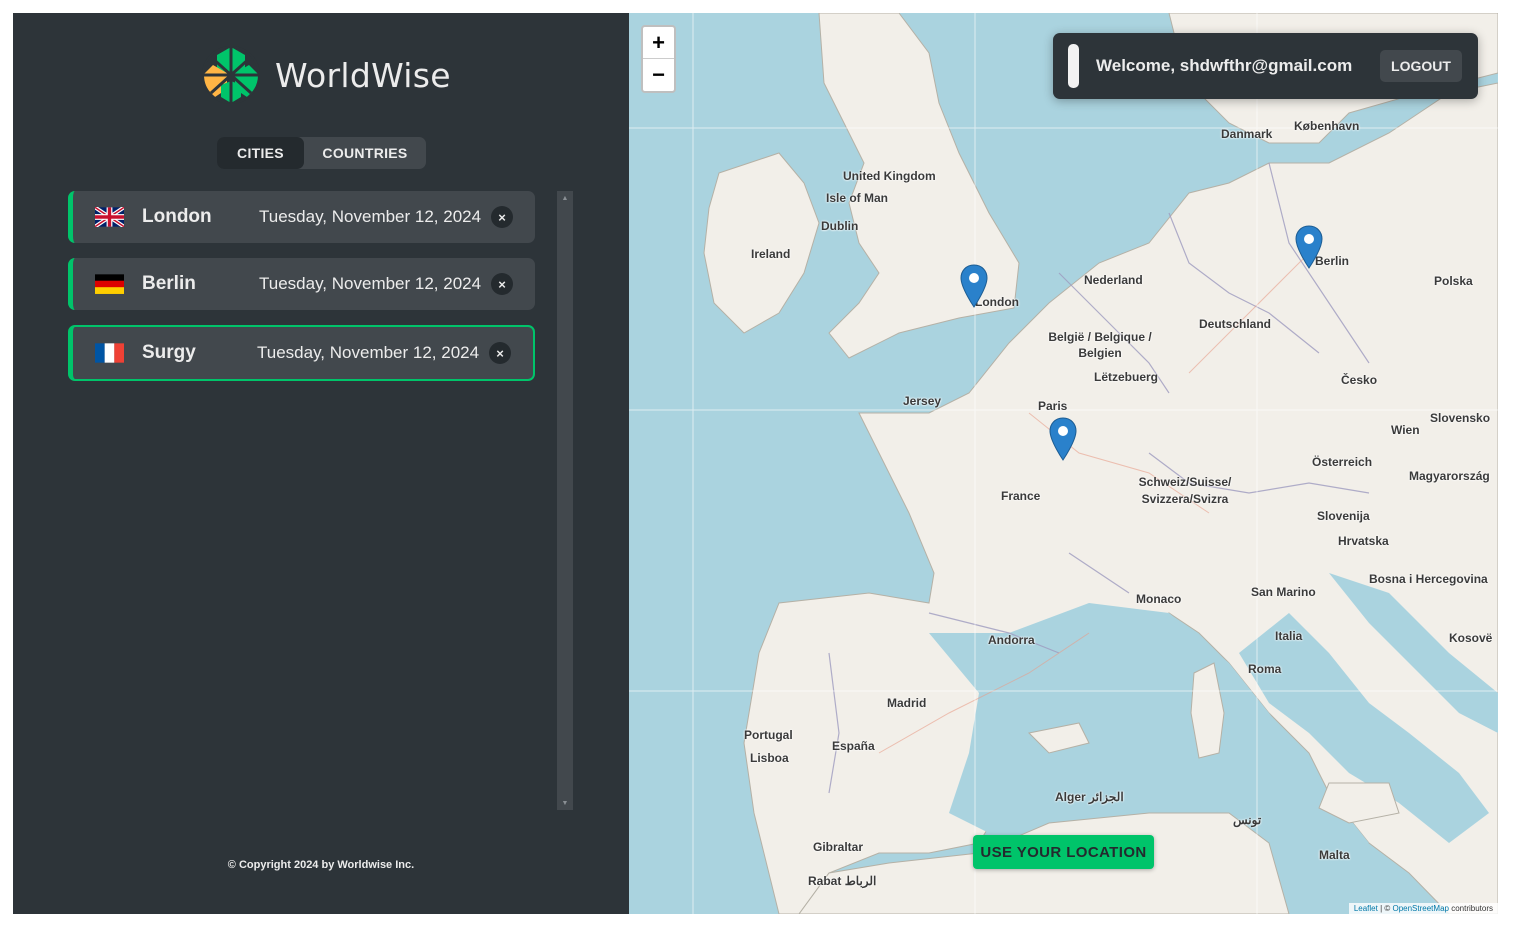 Image resolution: width=1514 pixels, height=933 pixels. What do you see at coordinates (1449, 476) in the screenshot?
I see `map-label: Magyarország` at bounding box center [1449, 476].